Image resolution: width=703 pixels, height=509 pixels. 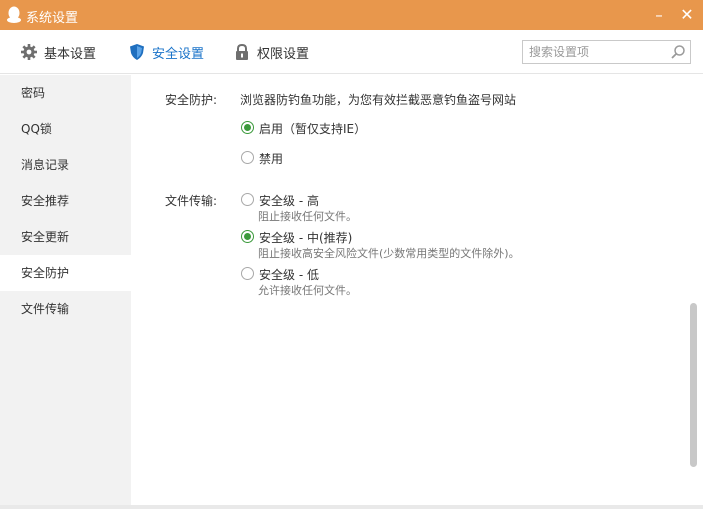 What do you see at coordinates (289, 200) in the screenshot?
I see `level-high-label: 安全级 - 高` at bounding box center [289, 200].